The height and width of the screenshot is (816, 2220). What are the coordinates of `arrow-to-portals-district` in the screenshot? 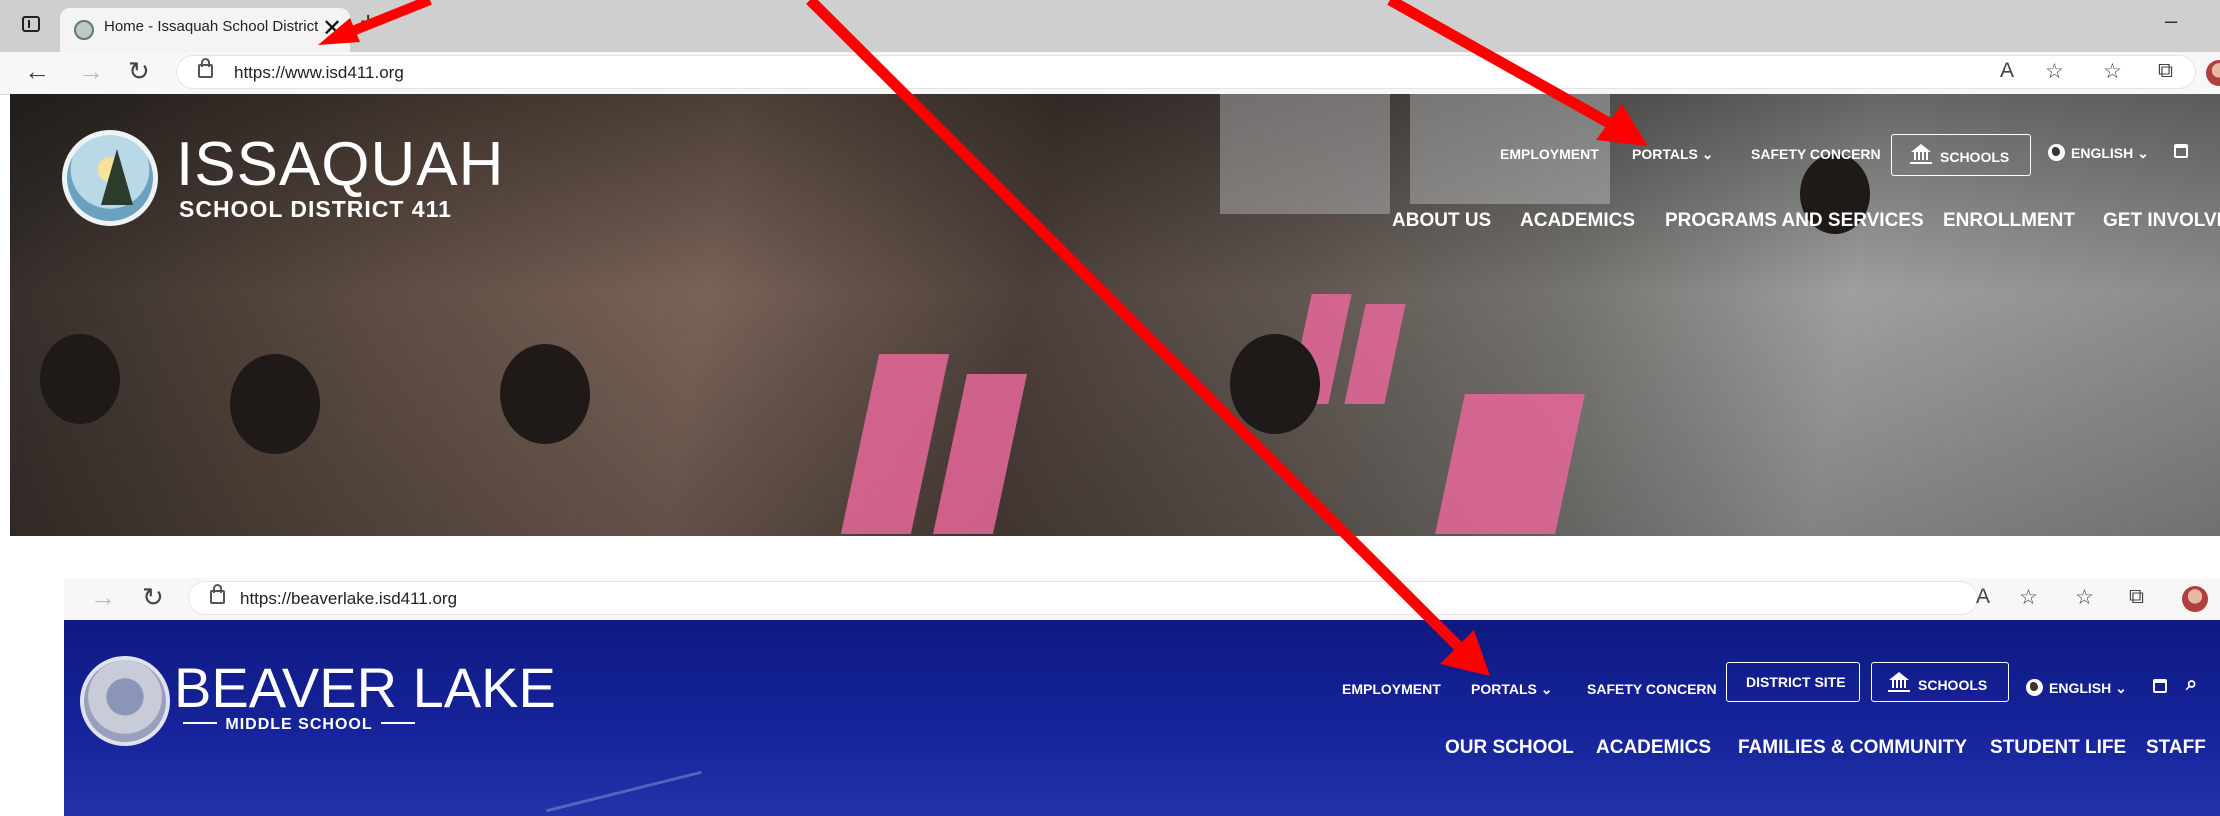 It's located at (1504, 66).